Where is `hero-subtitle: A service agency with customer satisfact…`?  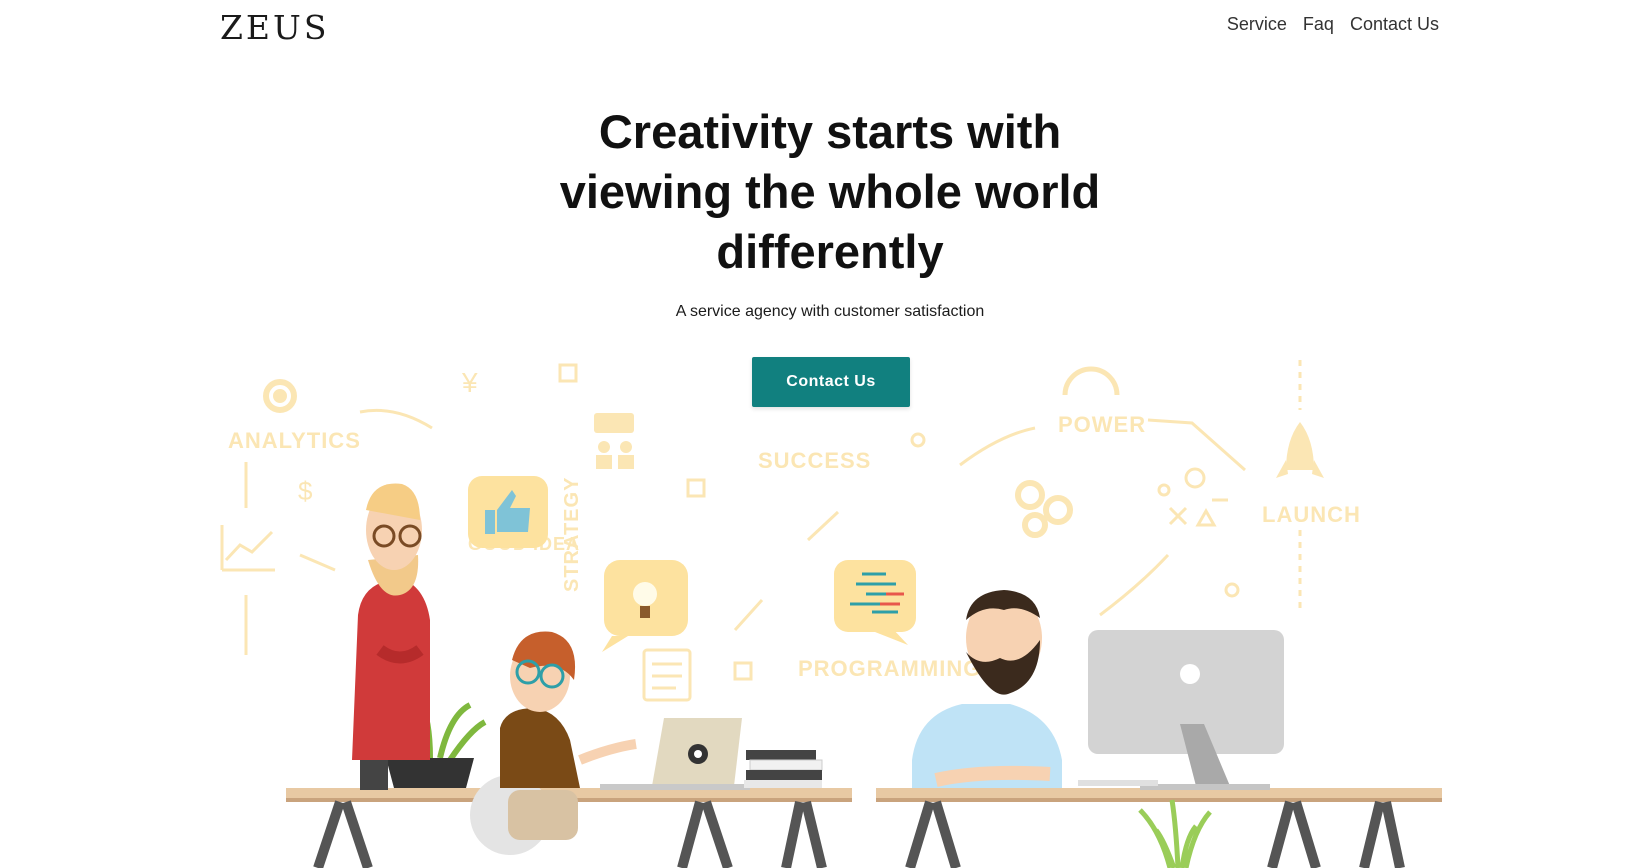
hero-subtitle: A service agency with customer satisfact… is located at coordinates (830, 311).